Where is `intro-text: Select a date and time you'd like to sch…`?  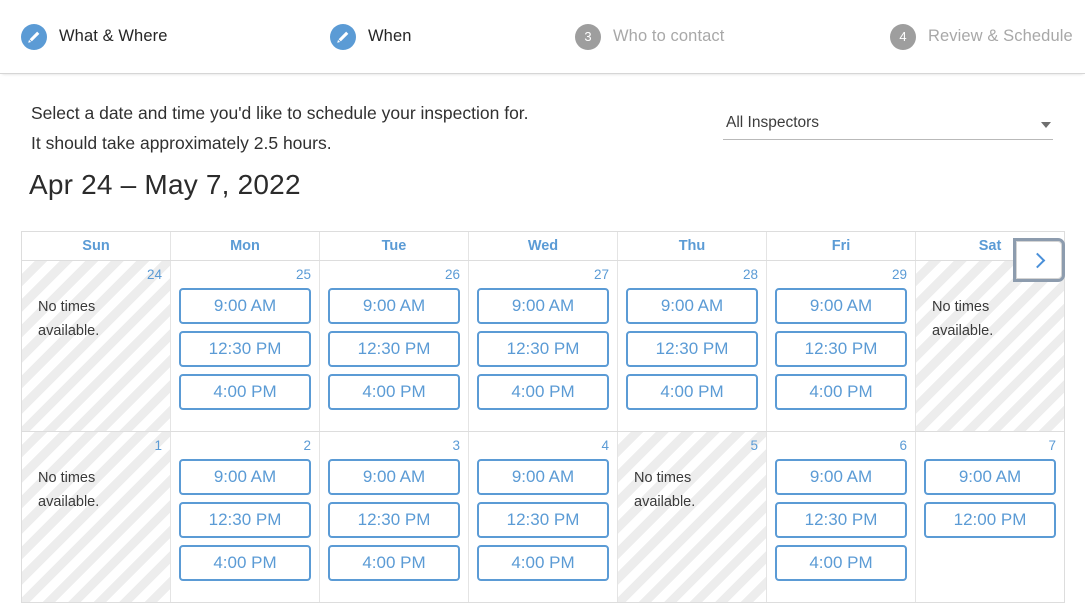
intro-text: Select a date and time you'd like to sch… is located at coordinates (280, 128).